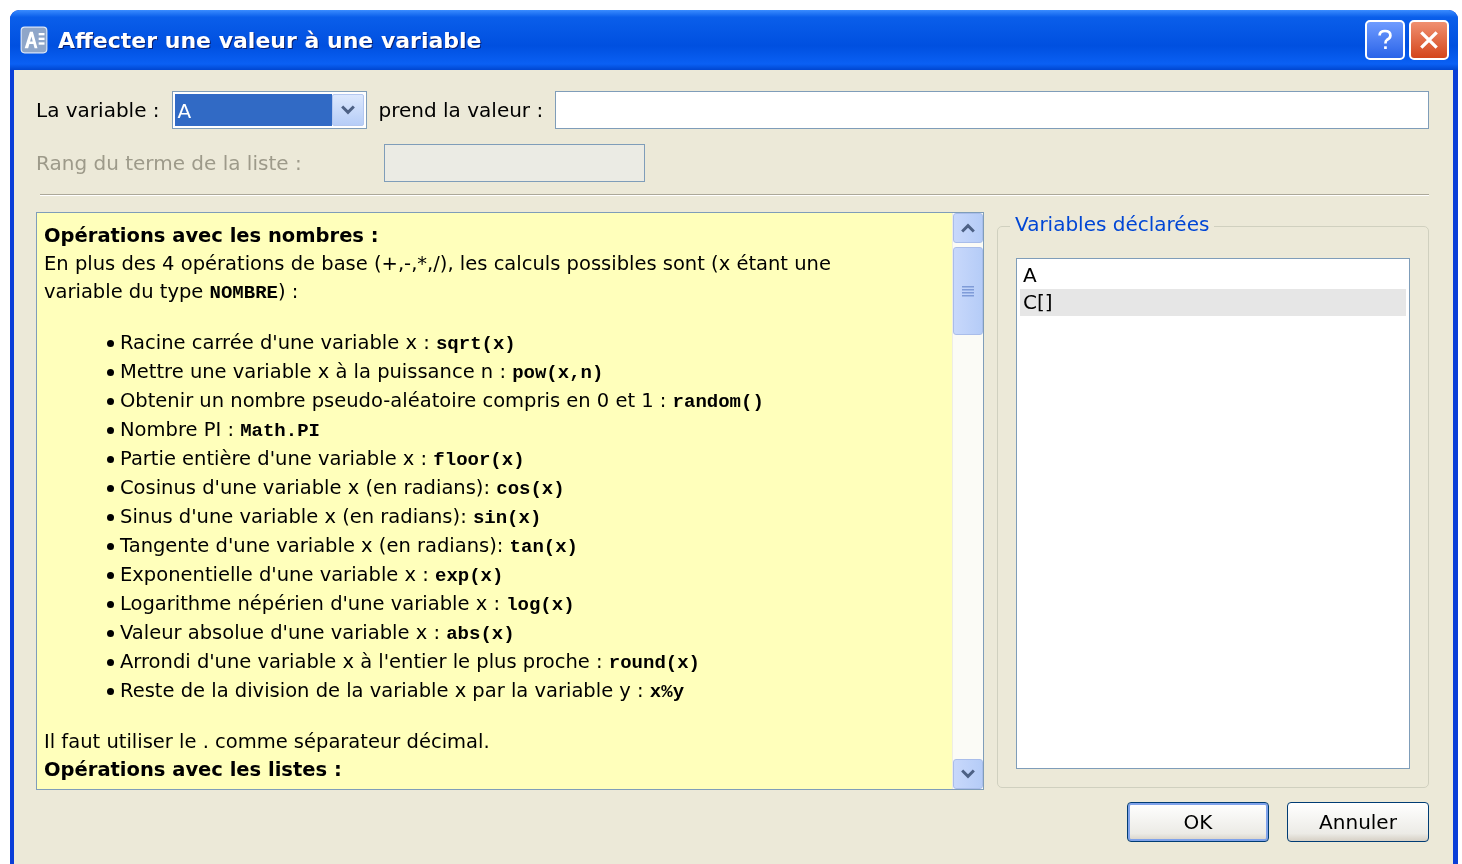 The height and width of the screenshot is (864, 1462). I want to click on help-list-item: Exponentielle d'une variable x : exp(x), so click(312, 575).